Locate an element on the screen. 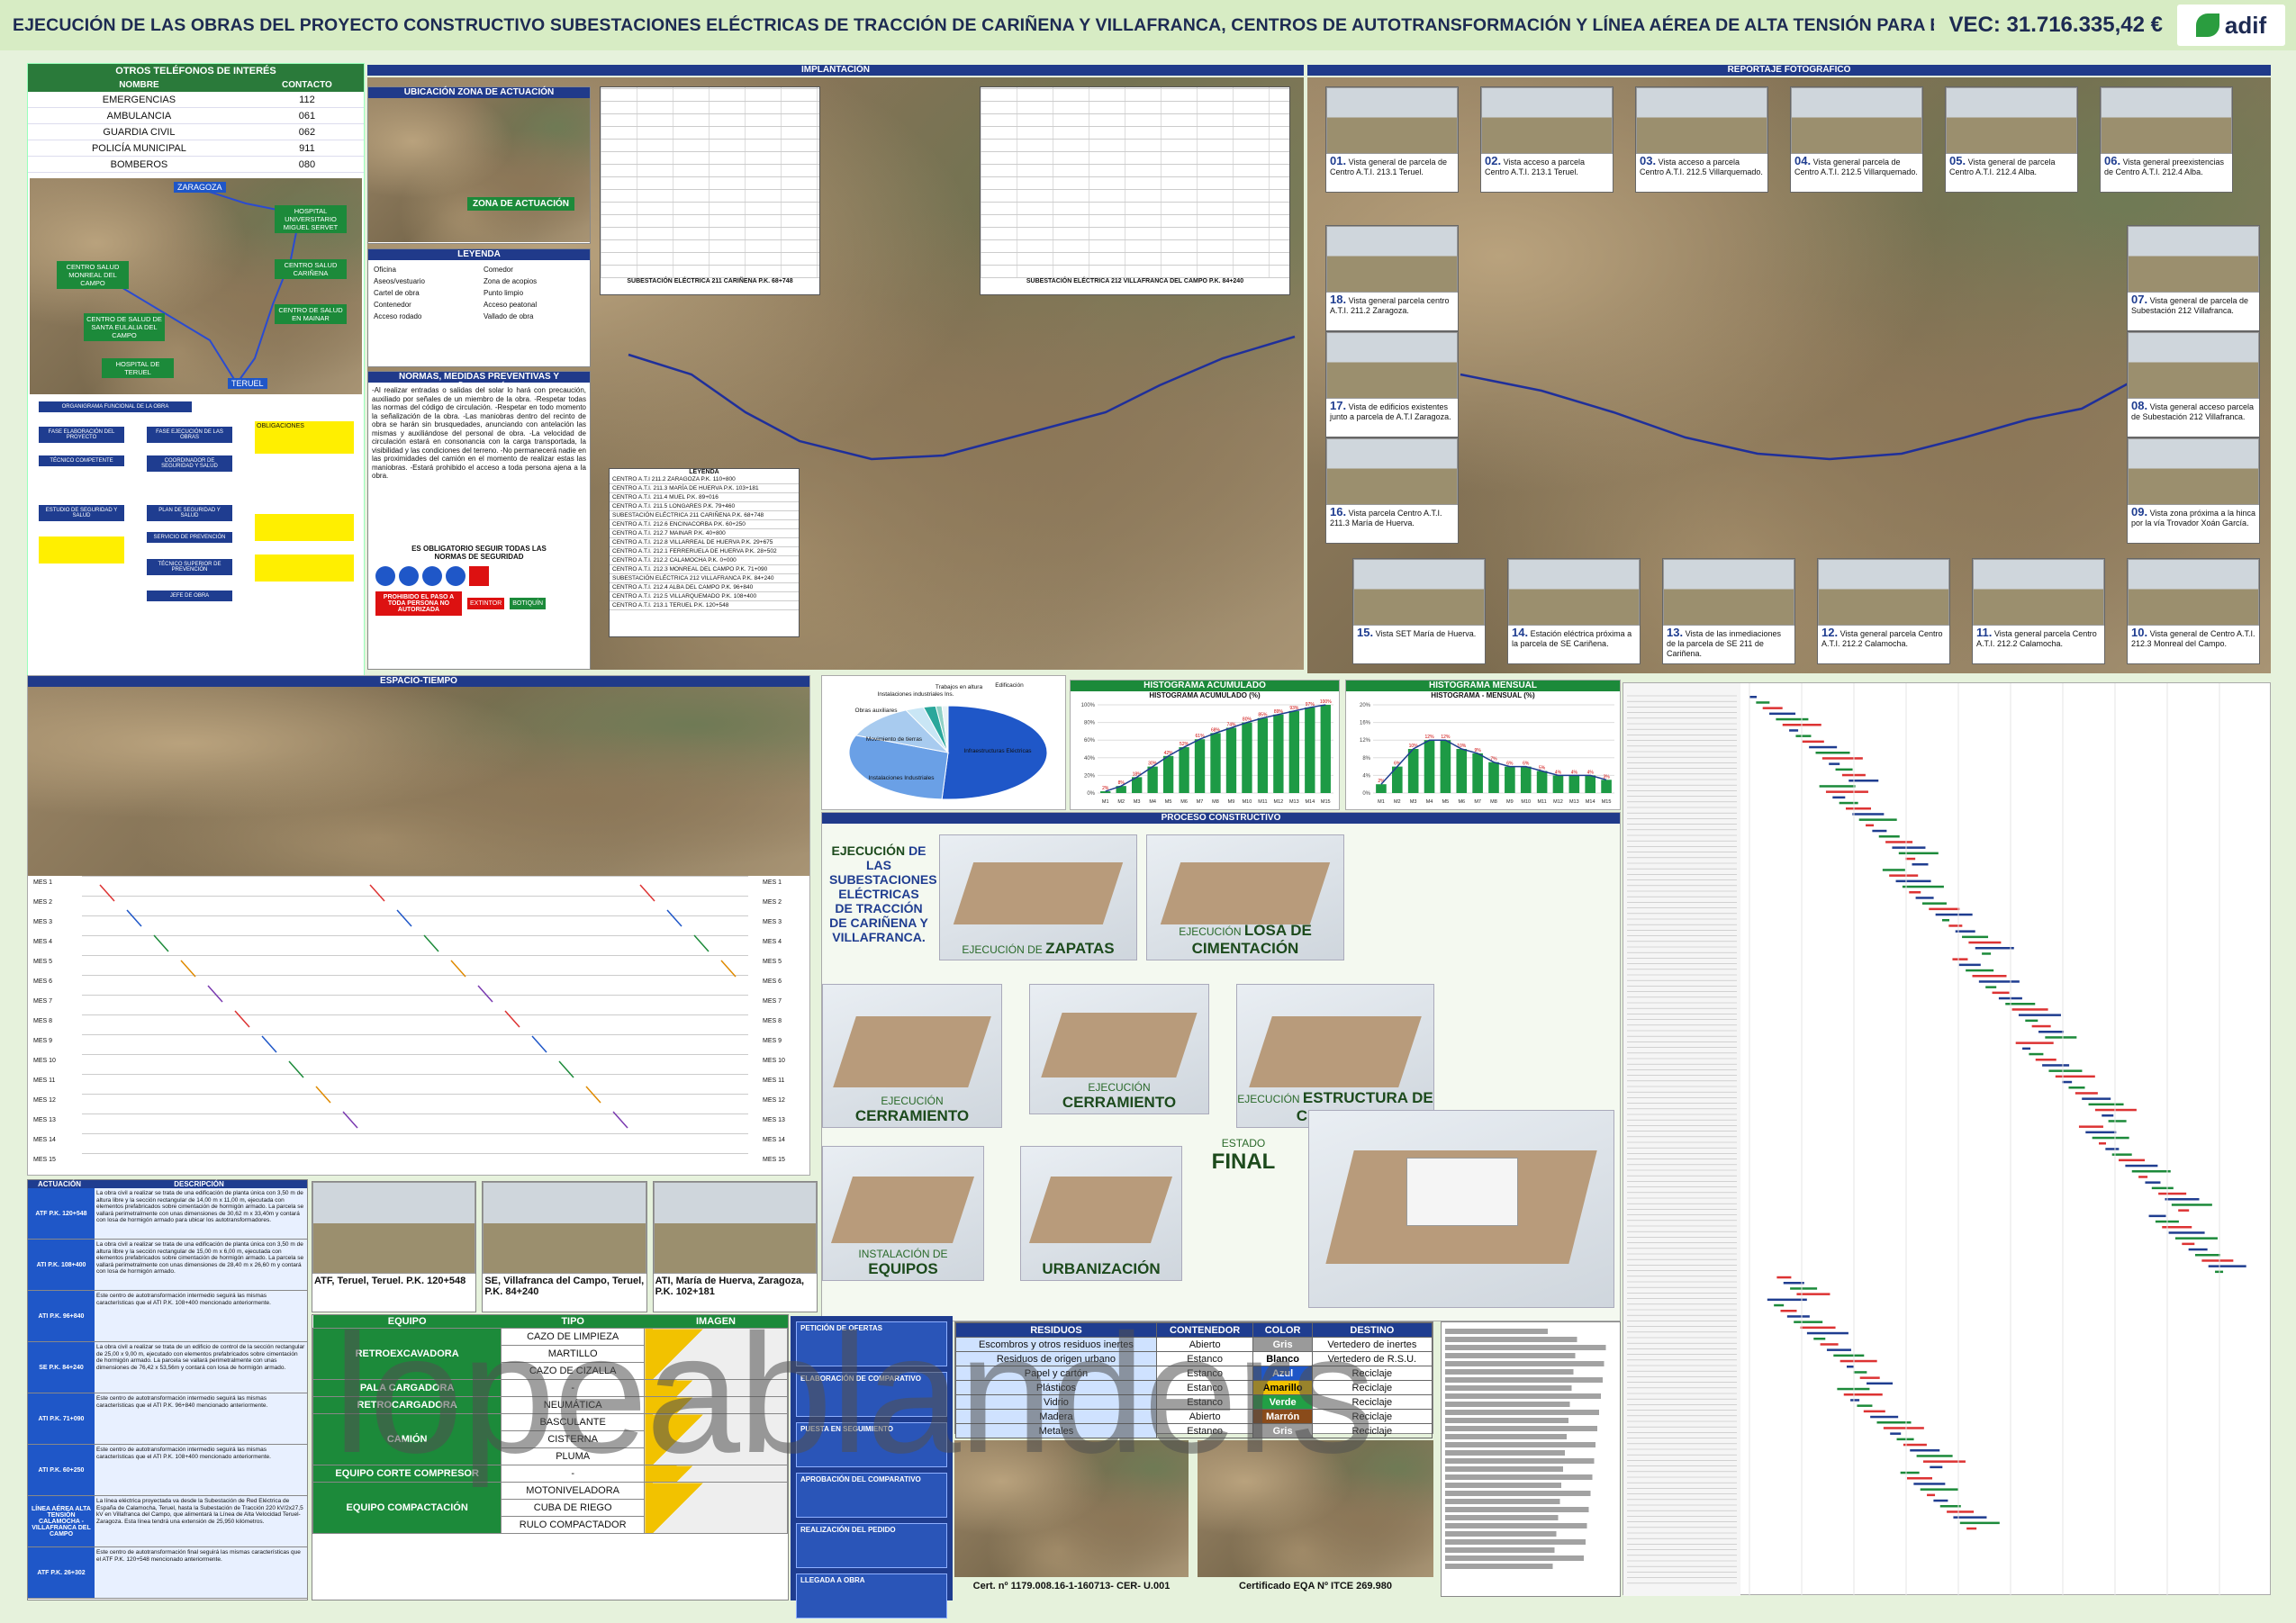  legend-item: Acceso peatonal is located at coordinates (511, 305).